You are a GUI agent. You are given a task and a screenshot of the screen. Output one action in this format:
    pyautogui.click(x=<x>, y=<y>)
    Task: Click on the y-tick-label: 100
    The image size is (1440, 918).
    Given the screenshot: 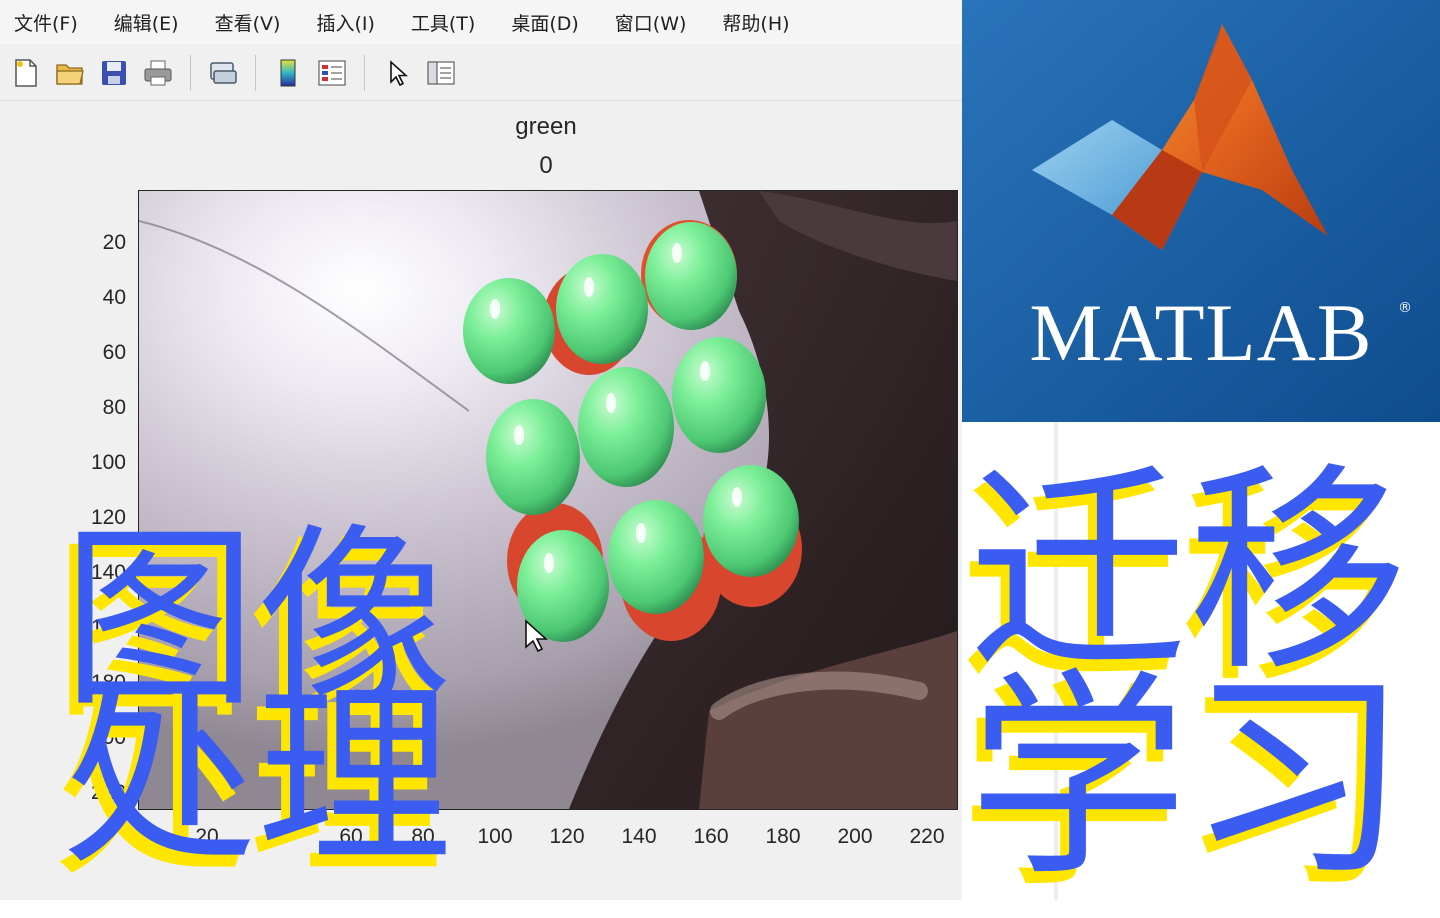 What is the action you would take?
    pyautogui.click(x=108, y=462)
    